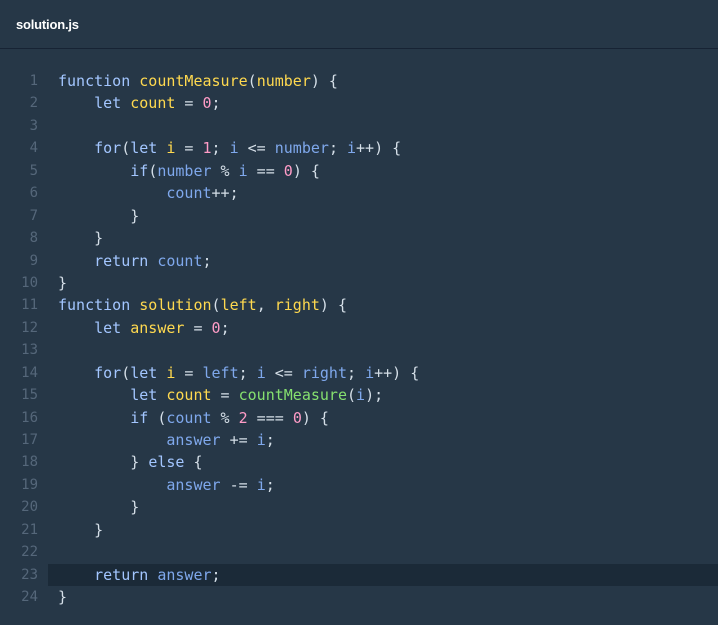 This screenshot has height=625, width=718. Describe the element at coordinates (270, 417) in the screenshot. I see `code-token: ===` at that location.